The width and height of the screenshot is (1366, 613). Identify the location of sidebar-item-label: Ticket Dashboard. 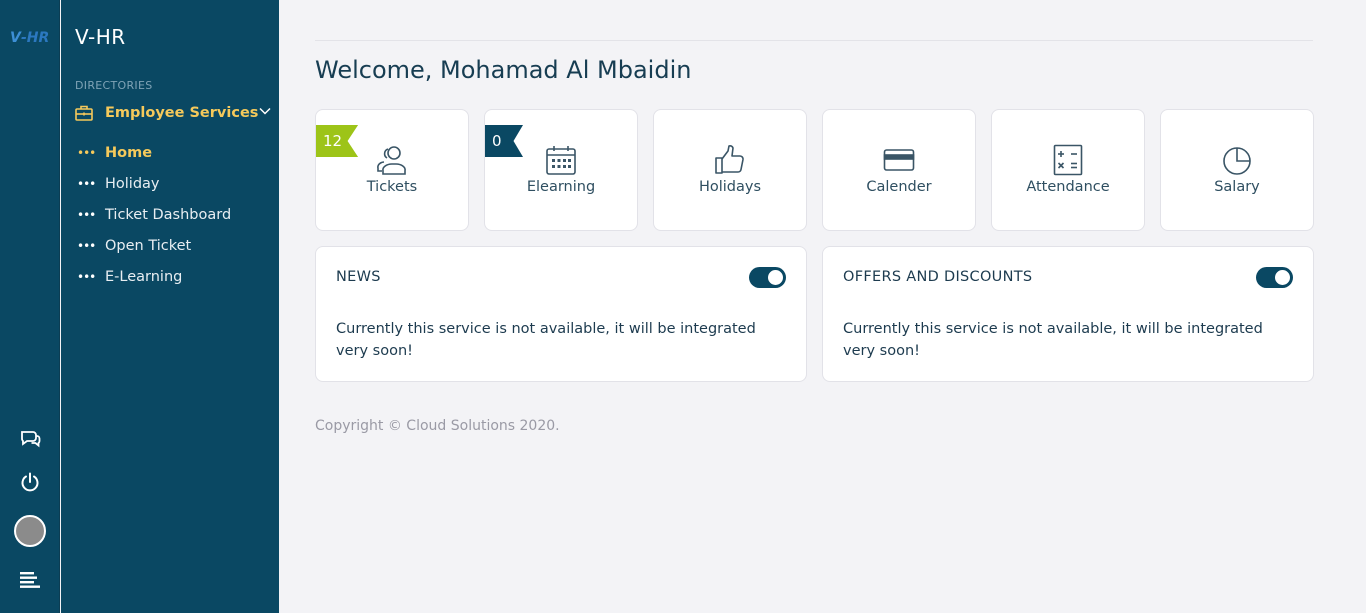
(168, 214).